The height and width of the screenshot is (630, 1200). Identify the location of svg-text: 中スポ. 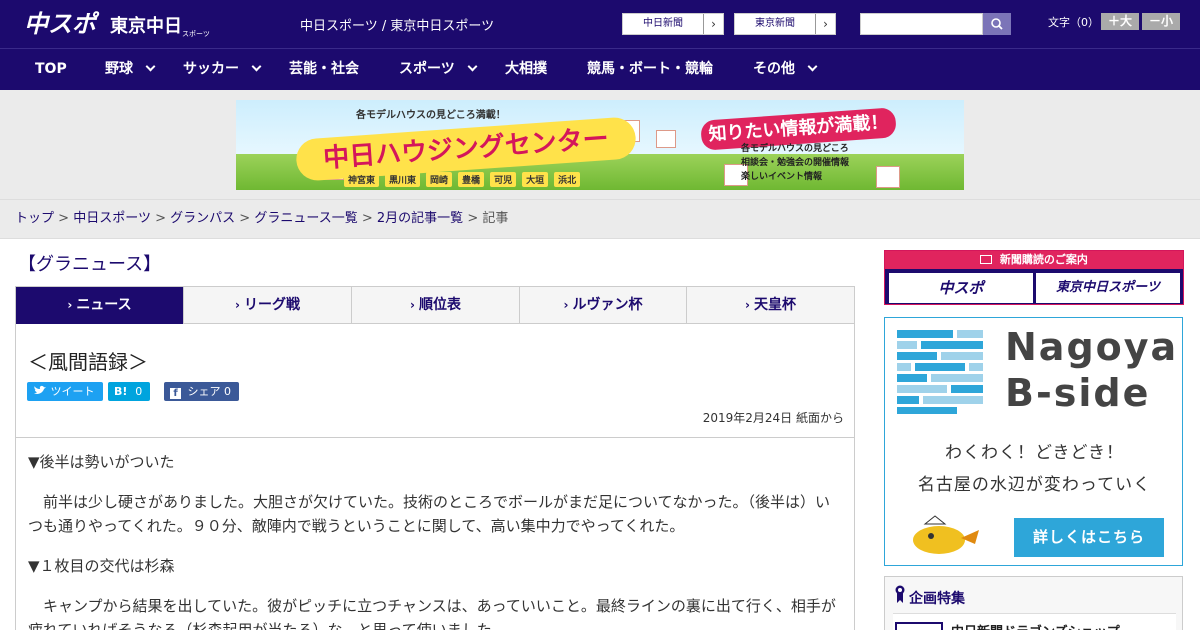
(62, 24).